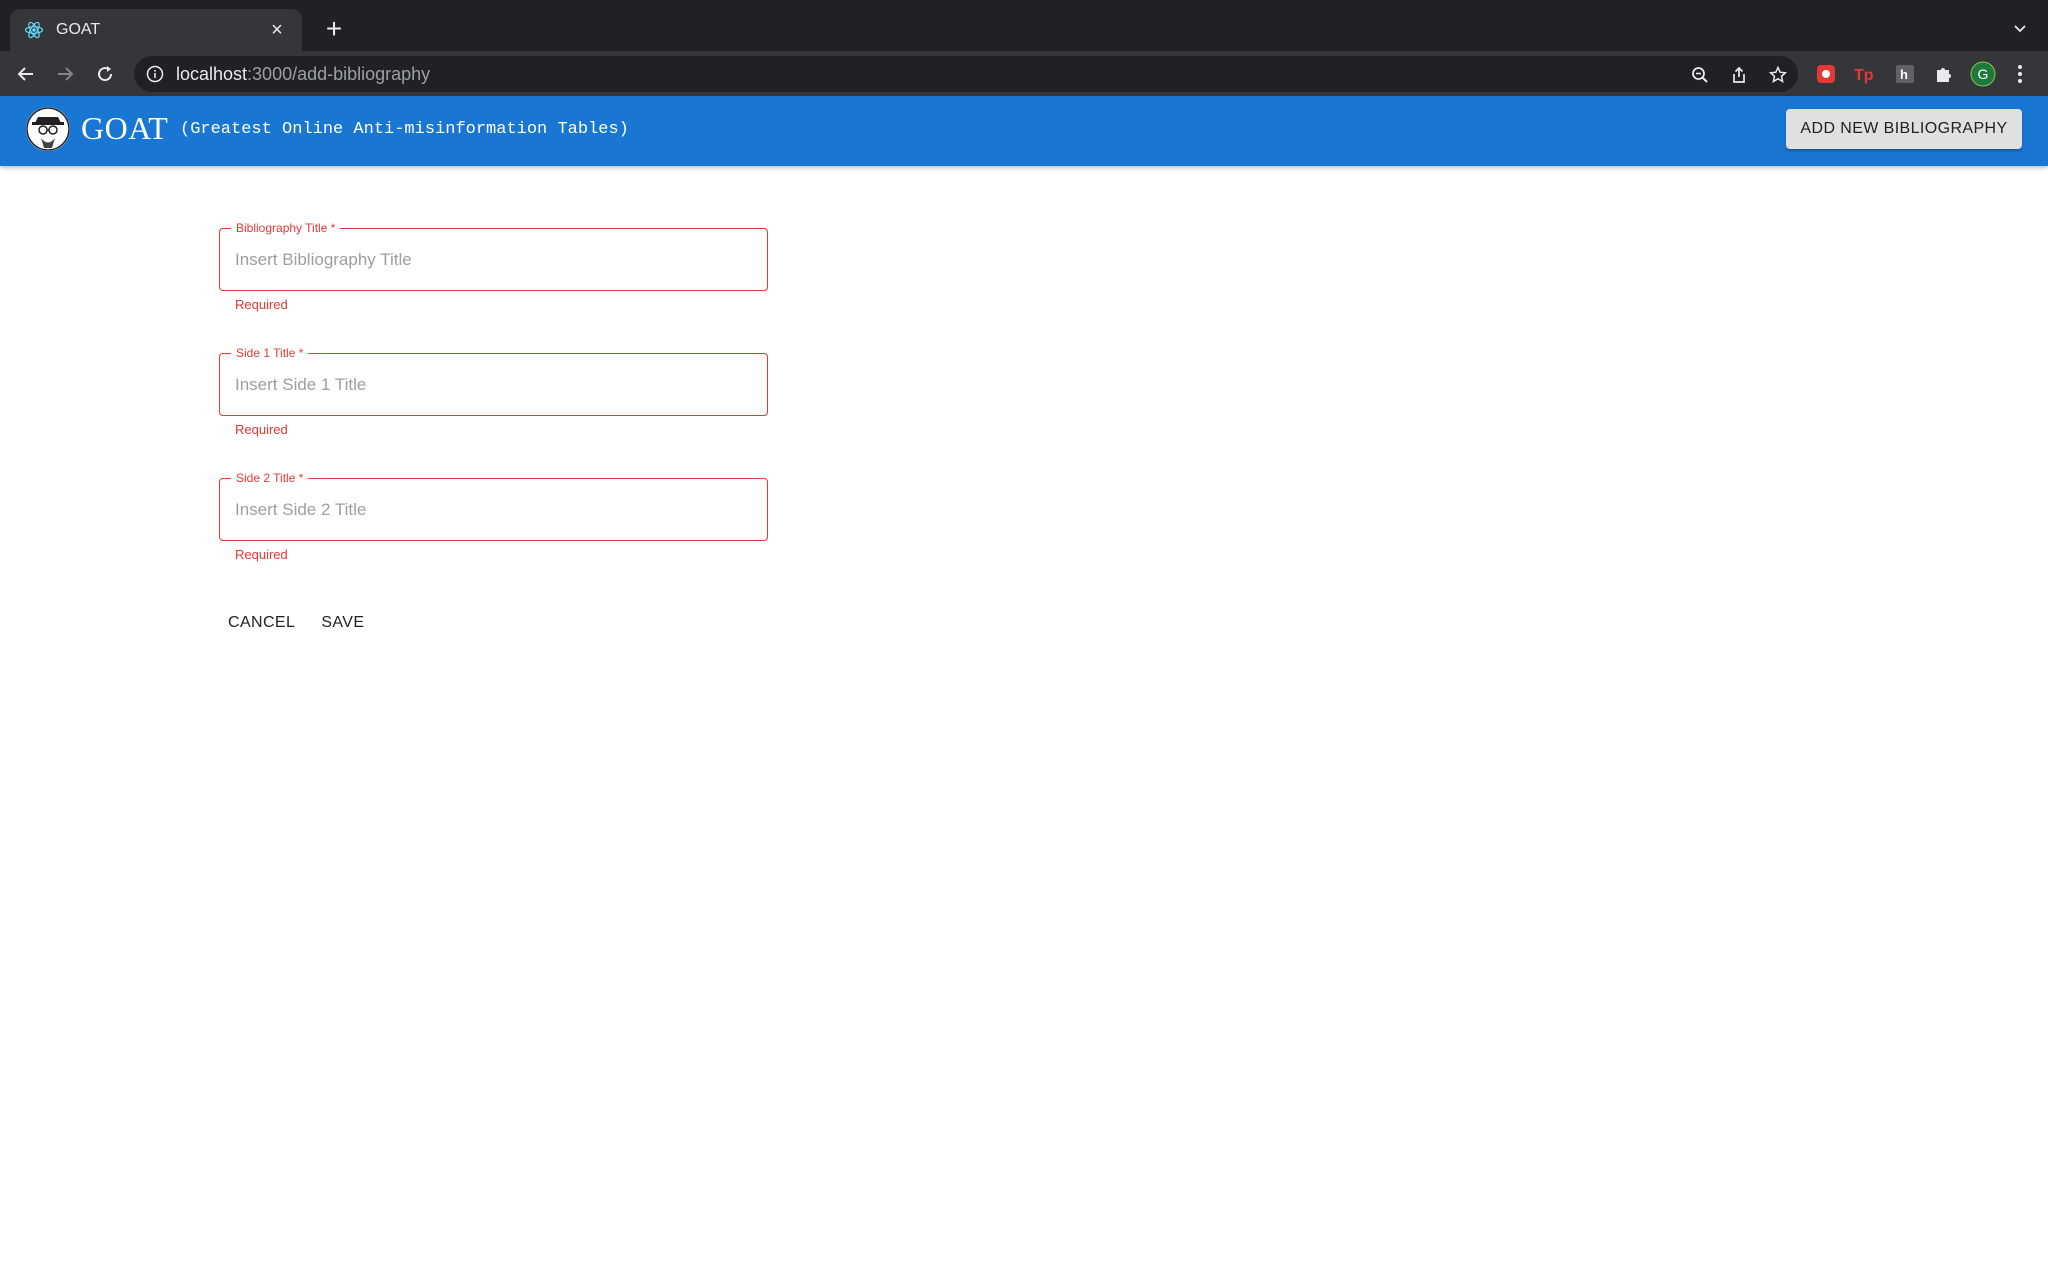 Image resolution: width=2048 pixels, height=1280 pixels. I want to click on reload-icon, so click(105, 74).